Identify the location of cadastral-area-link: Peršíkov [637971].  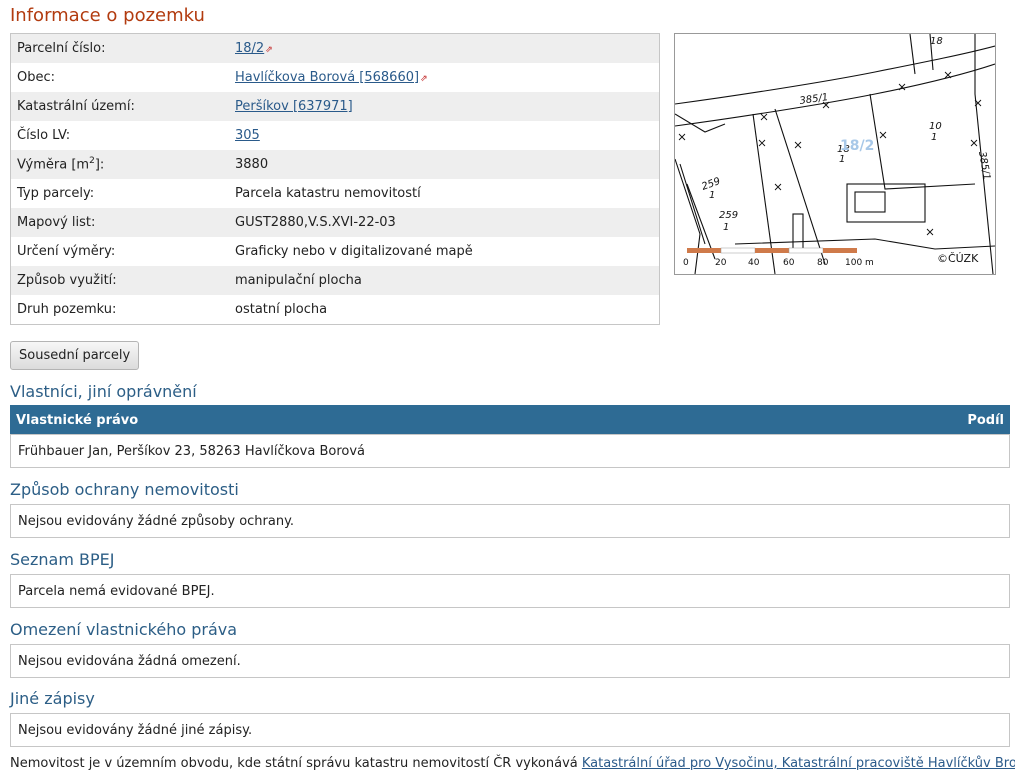
(294, 106).